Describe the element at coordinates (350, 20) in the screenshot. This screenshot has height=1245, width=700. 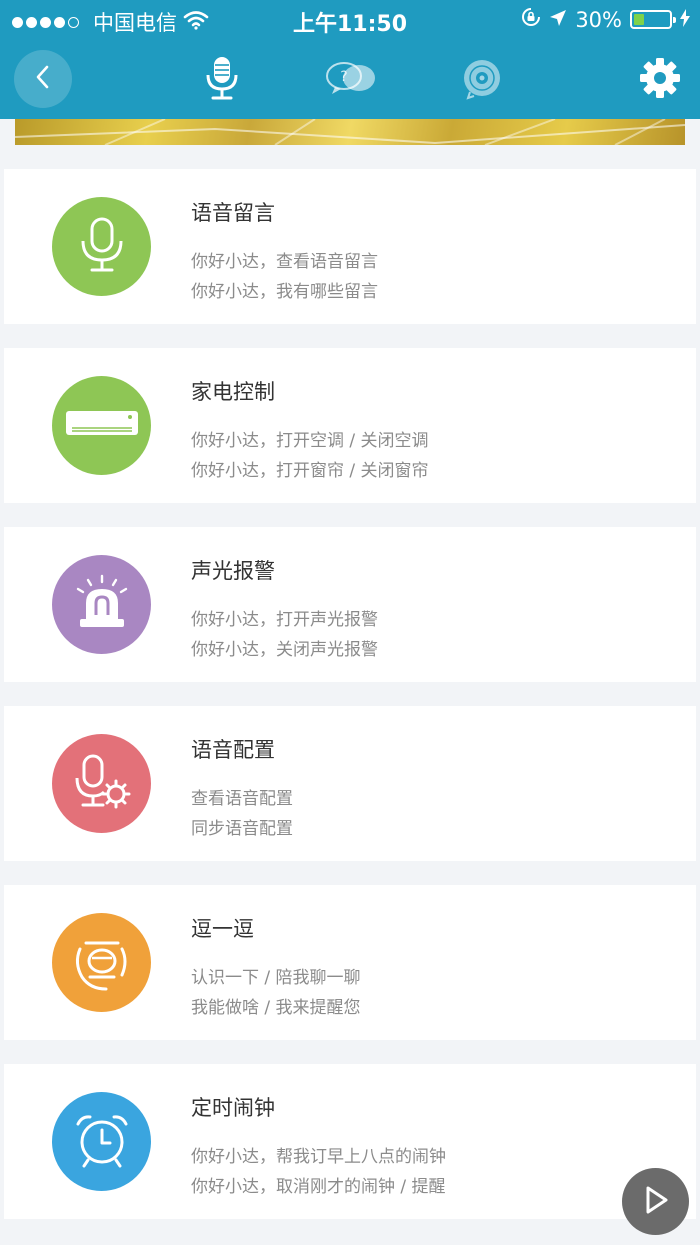
I see `status-bar: 中国电信 上午11:50 30%` at that location.